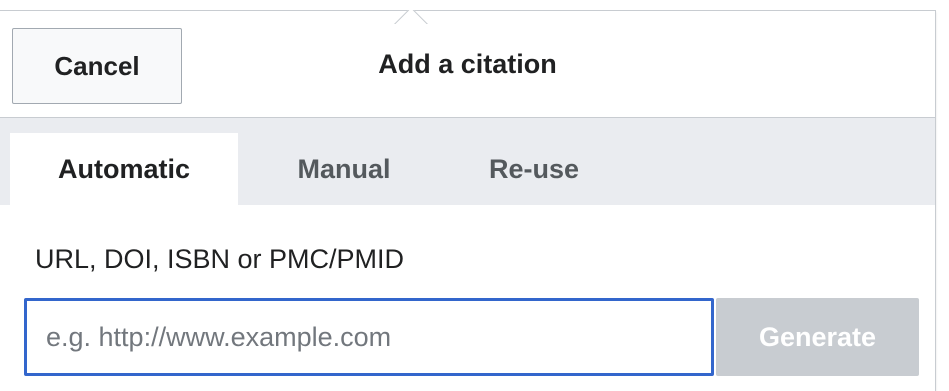  I want to click on dialog-title: Add a citation, so click(467, 64).